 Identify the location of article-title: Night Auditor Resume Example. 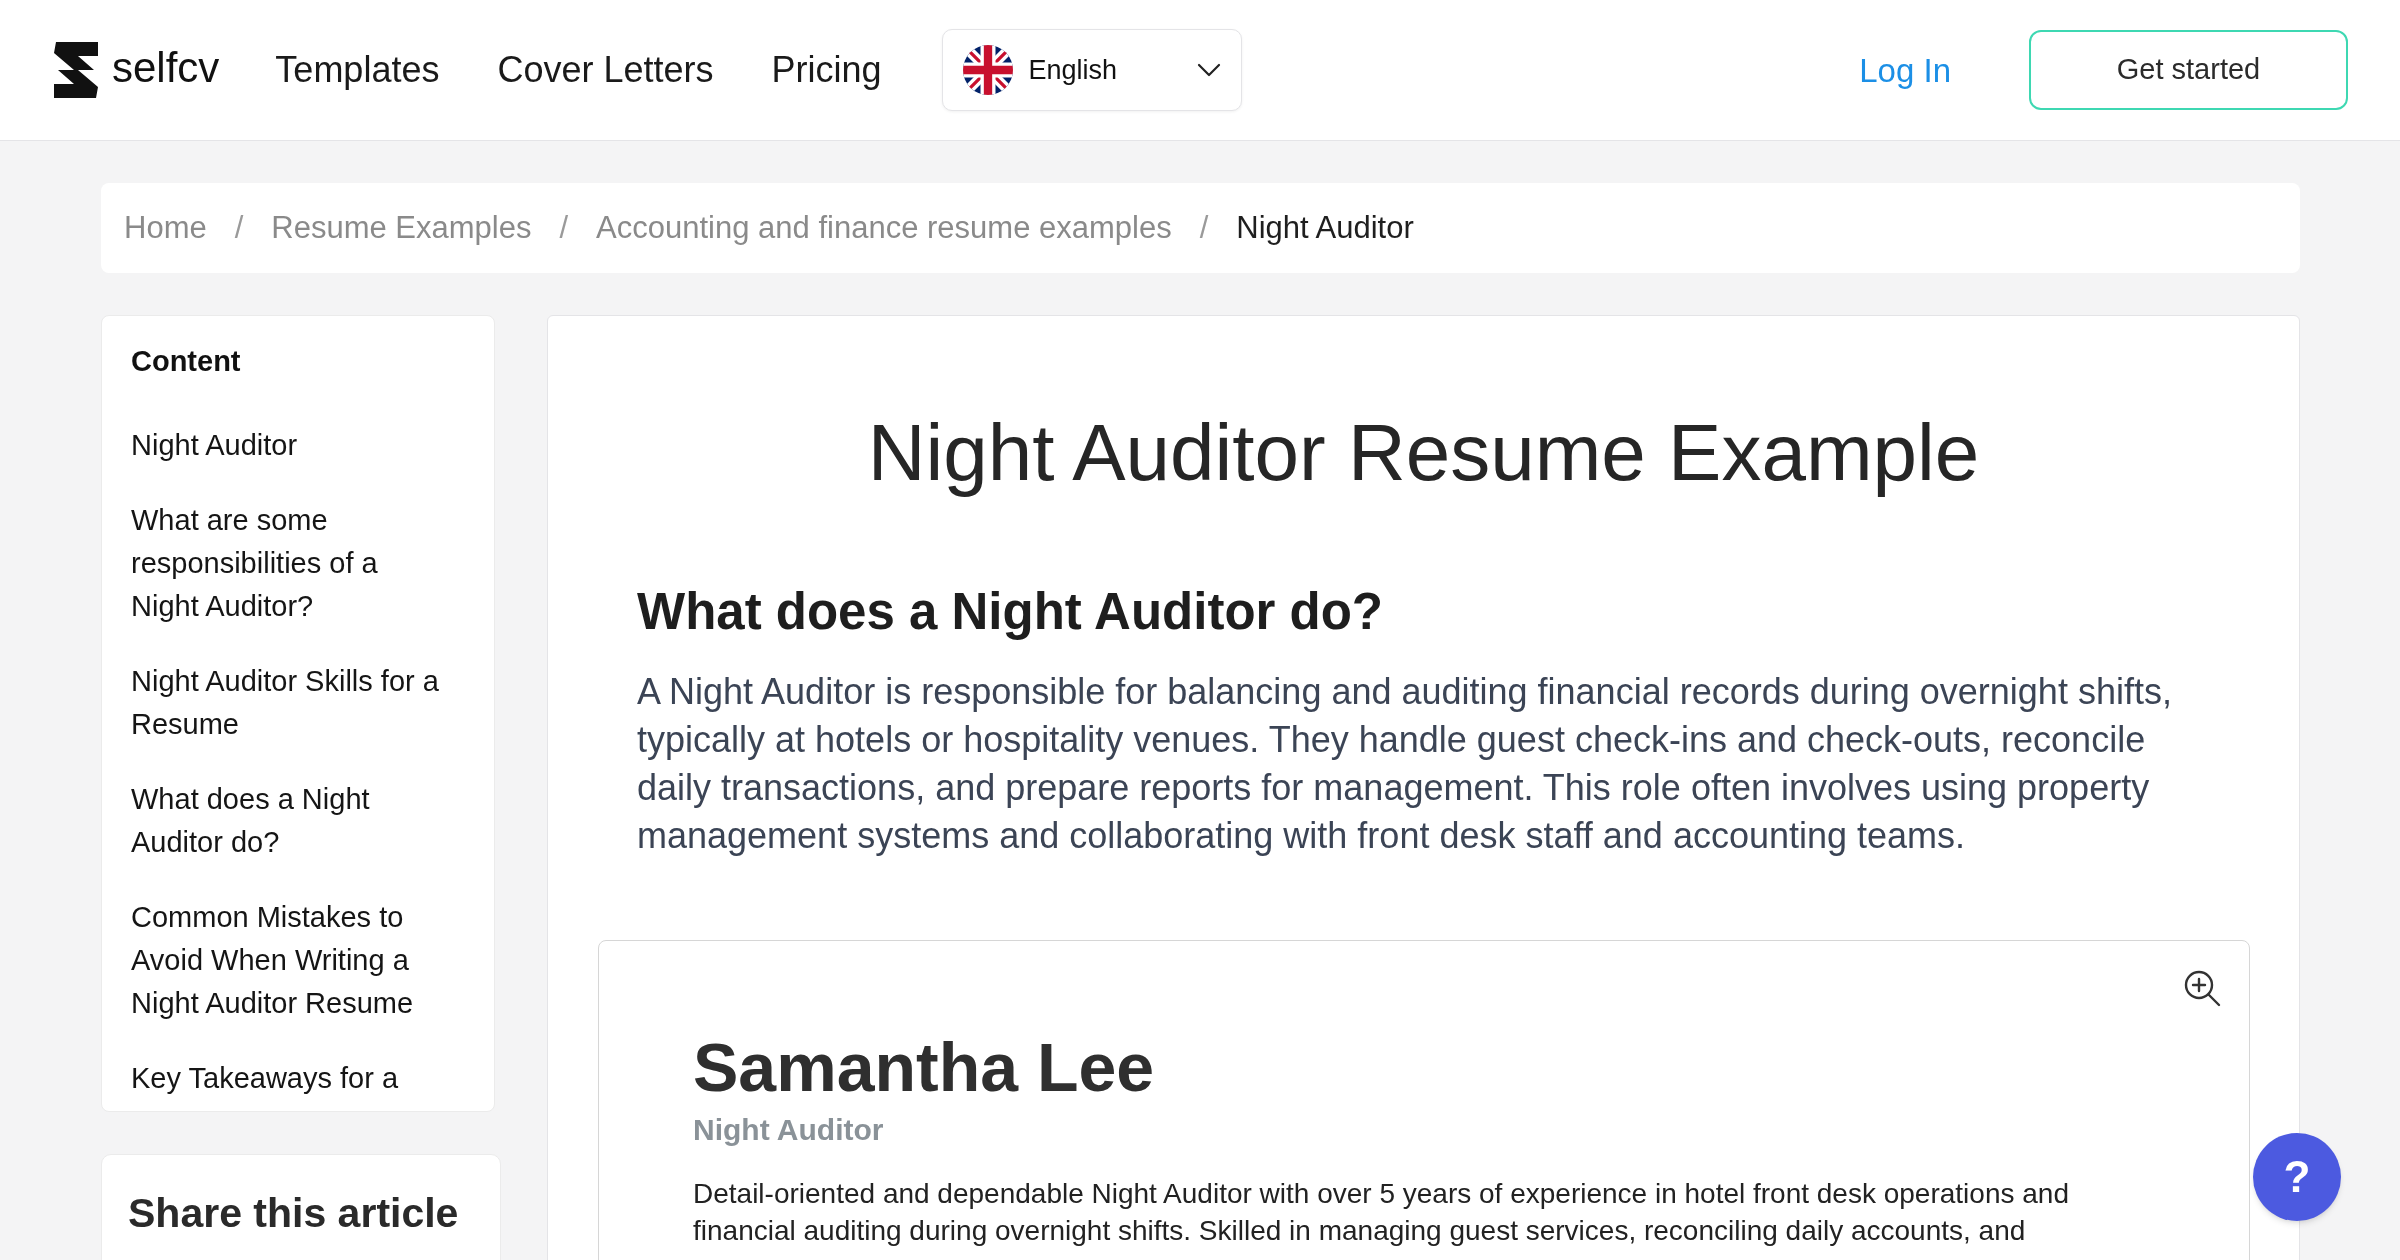
(1423, 453).